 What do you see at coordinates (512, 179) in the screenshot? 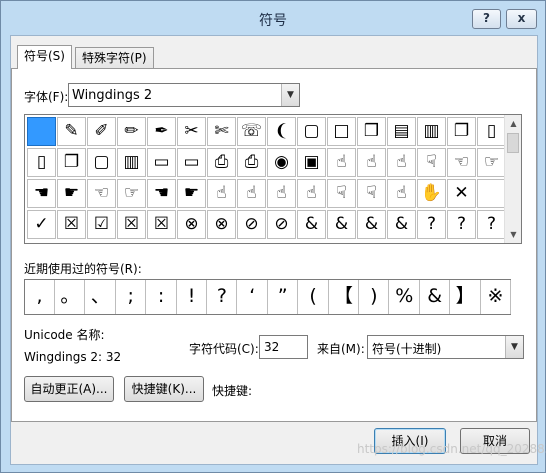
I see `symbol-grid-scrollbar: ▲ ▼` at bounding box center [512, 179].